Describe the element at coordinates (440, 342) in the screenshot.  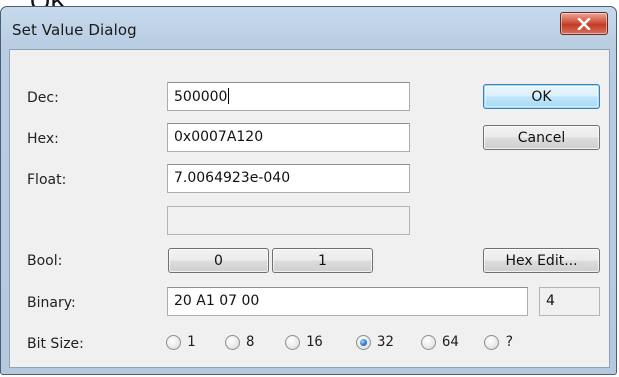
I see `bitsize-radio-64: 64` at that location.